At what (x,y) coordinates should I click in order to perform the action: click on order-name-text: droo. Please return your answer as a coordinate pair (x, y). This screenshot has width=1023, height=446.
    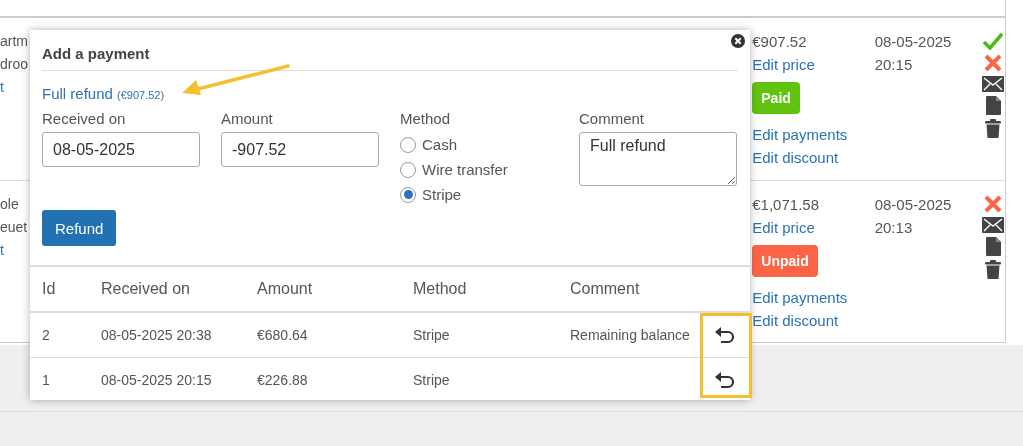
    Looking at the image, I should click on (15, 64).